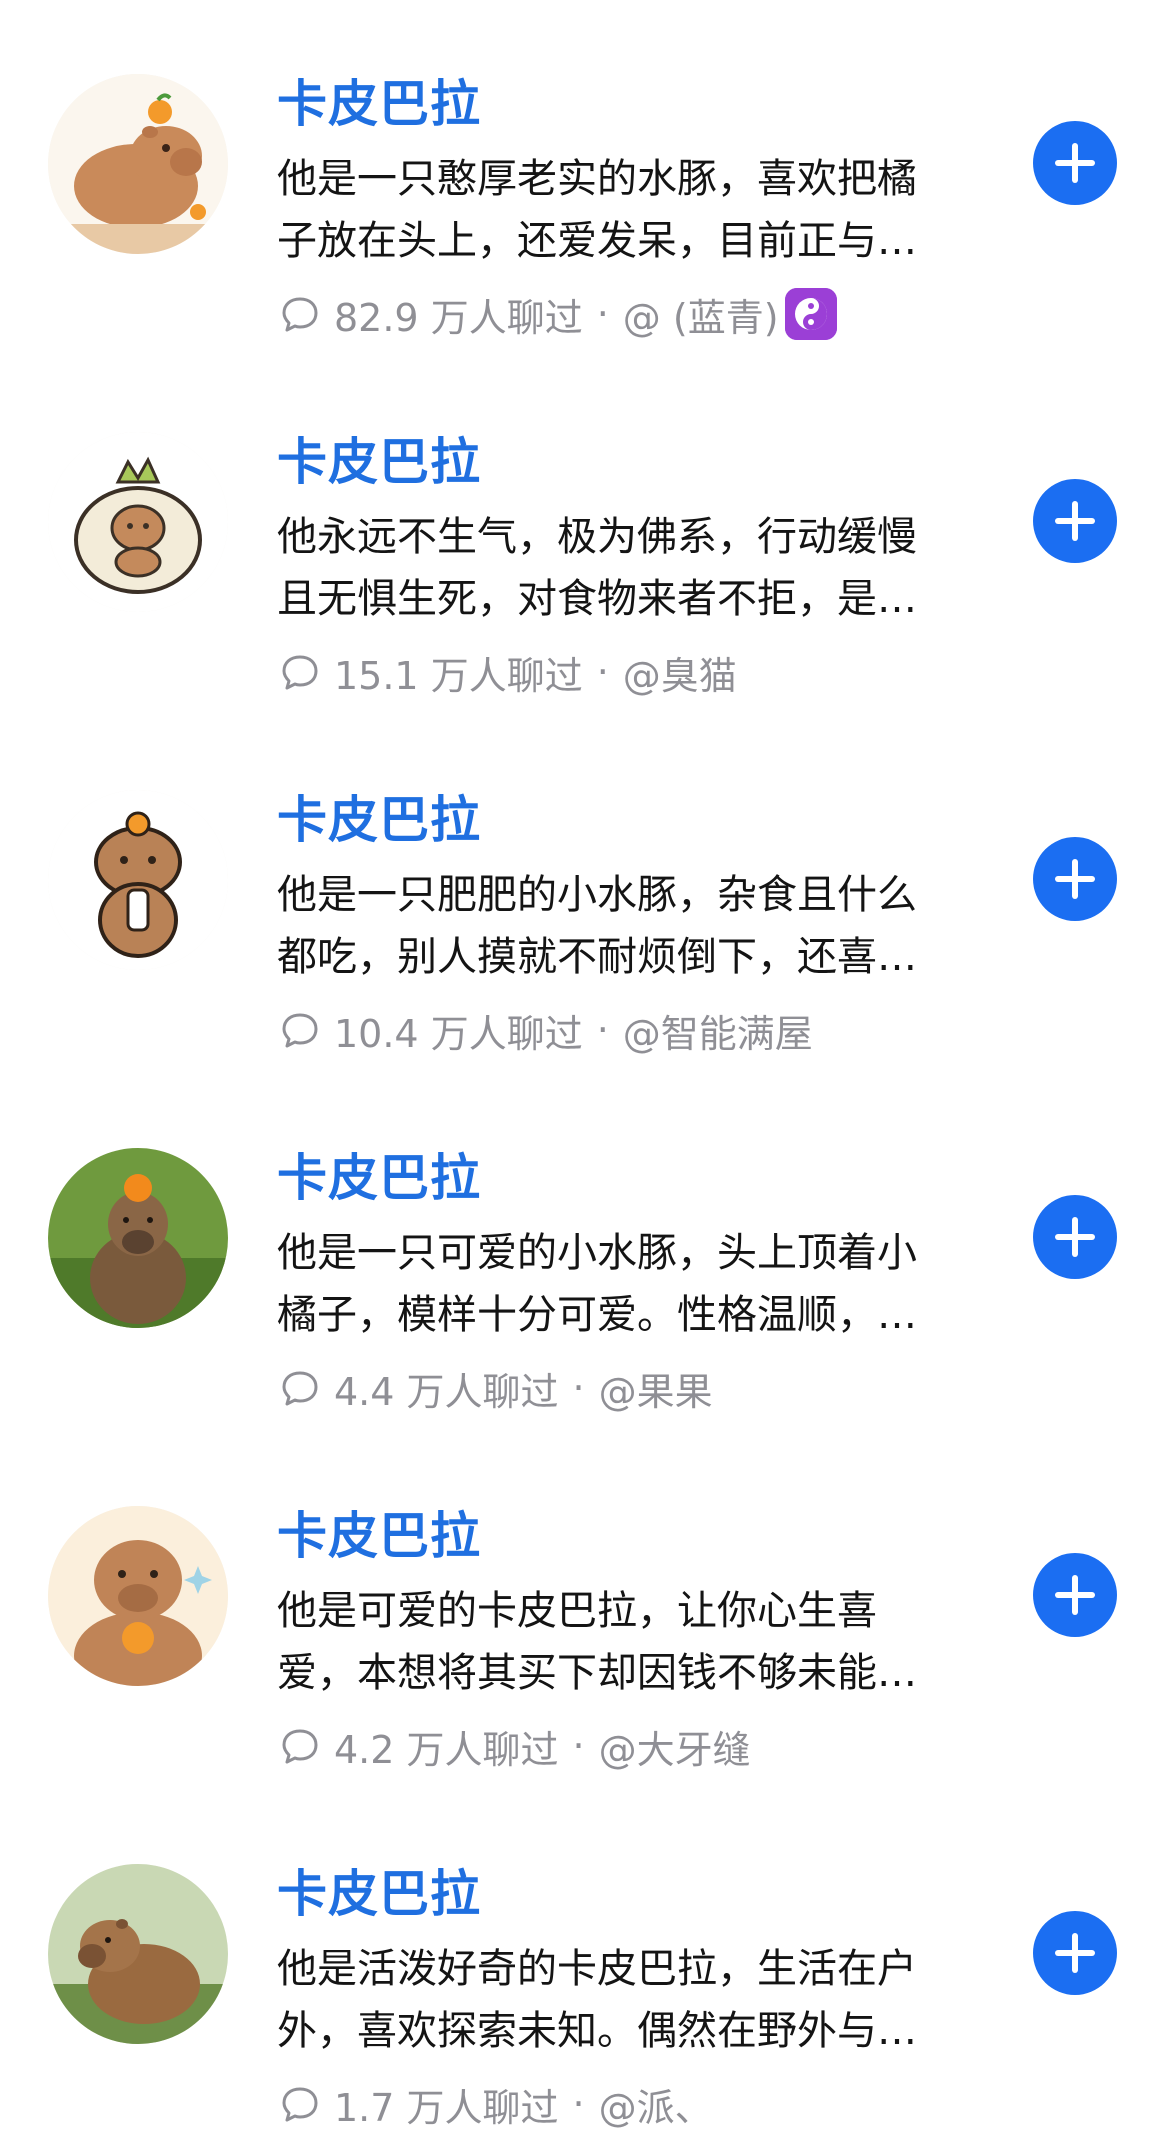 This screenshot has height=2153, width=1170. I want to click on author-name: @果果, so click(656, 1388).